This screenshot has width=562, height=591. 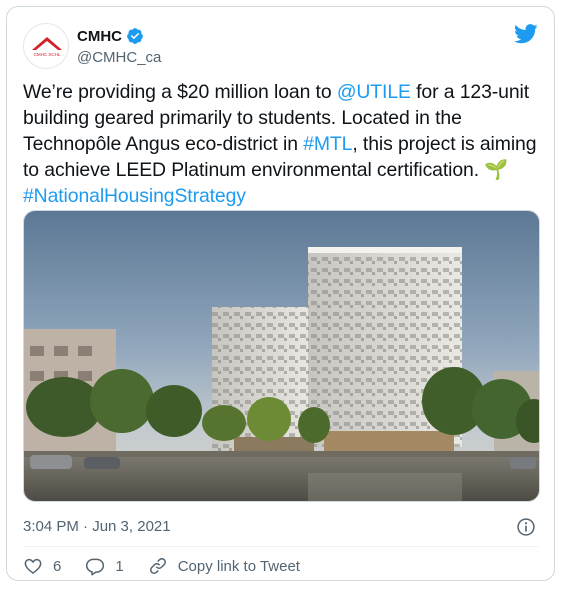 I want to click on avatar: CMHC SCHL, so click(x=46, y=46).